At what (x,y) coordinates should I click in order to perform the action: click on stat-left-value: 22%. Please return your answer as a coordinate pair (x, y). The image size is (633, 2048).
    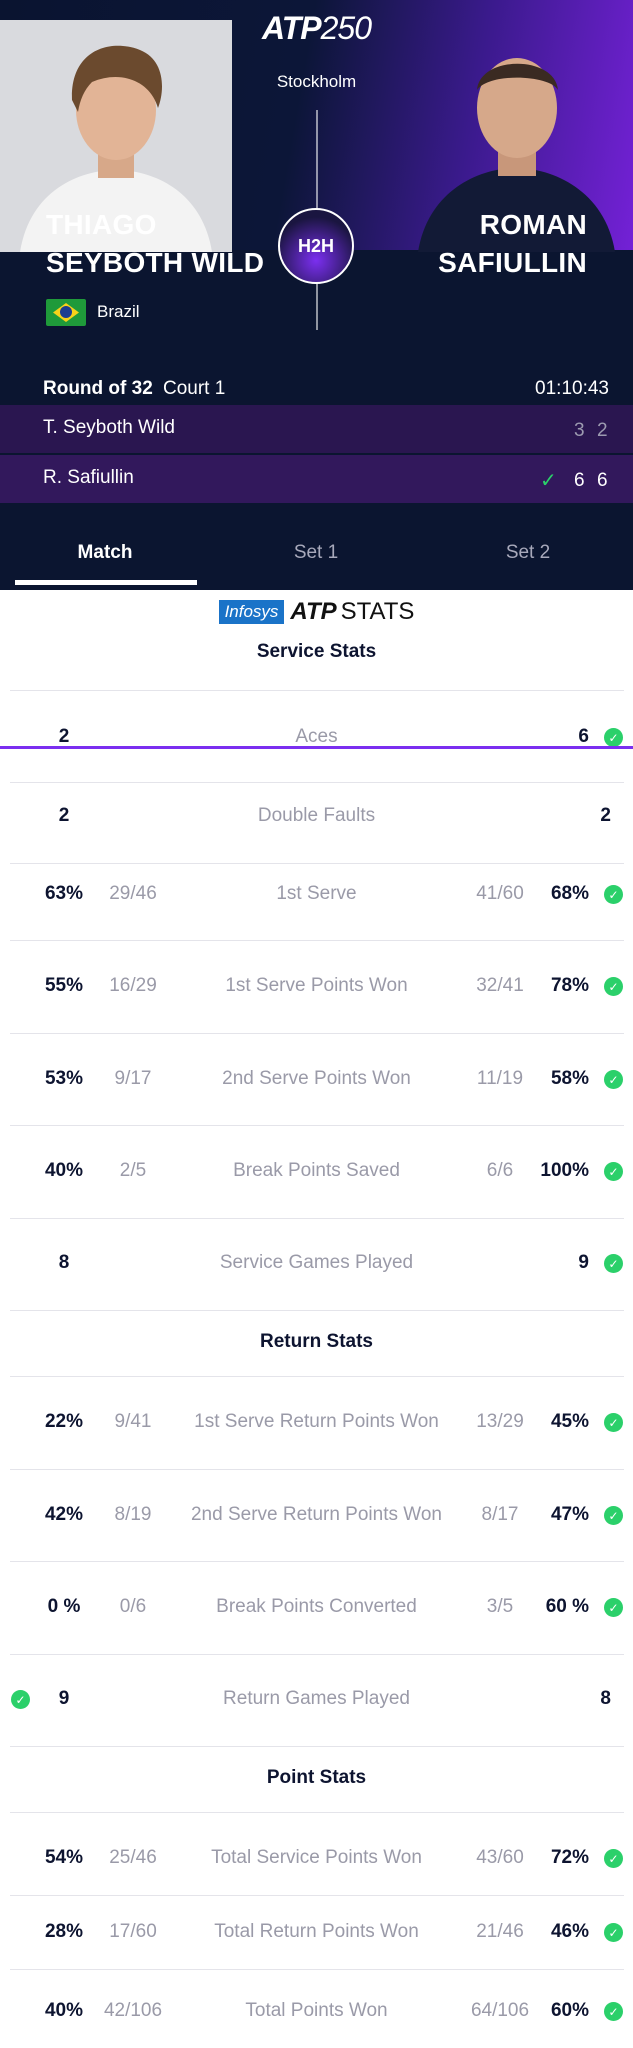
    Looking at the image, I should click on (64, 1421).